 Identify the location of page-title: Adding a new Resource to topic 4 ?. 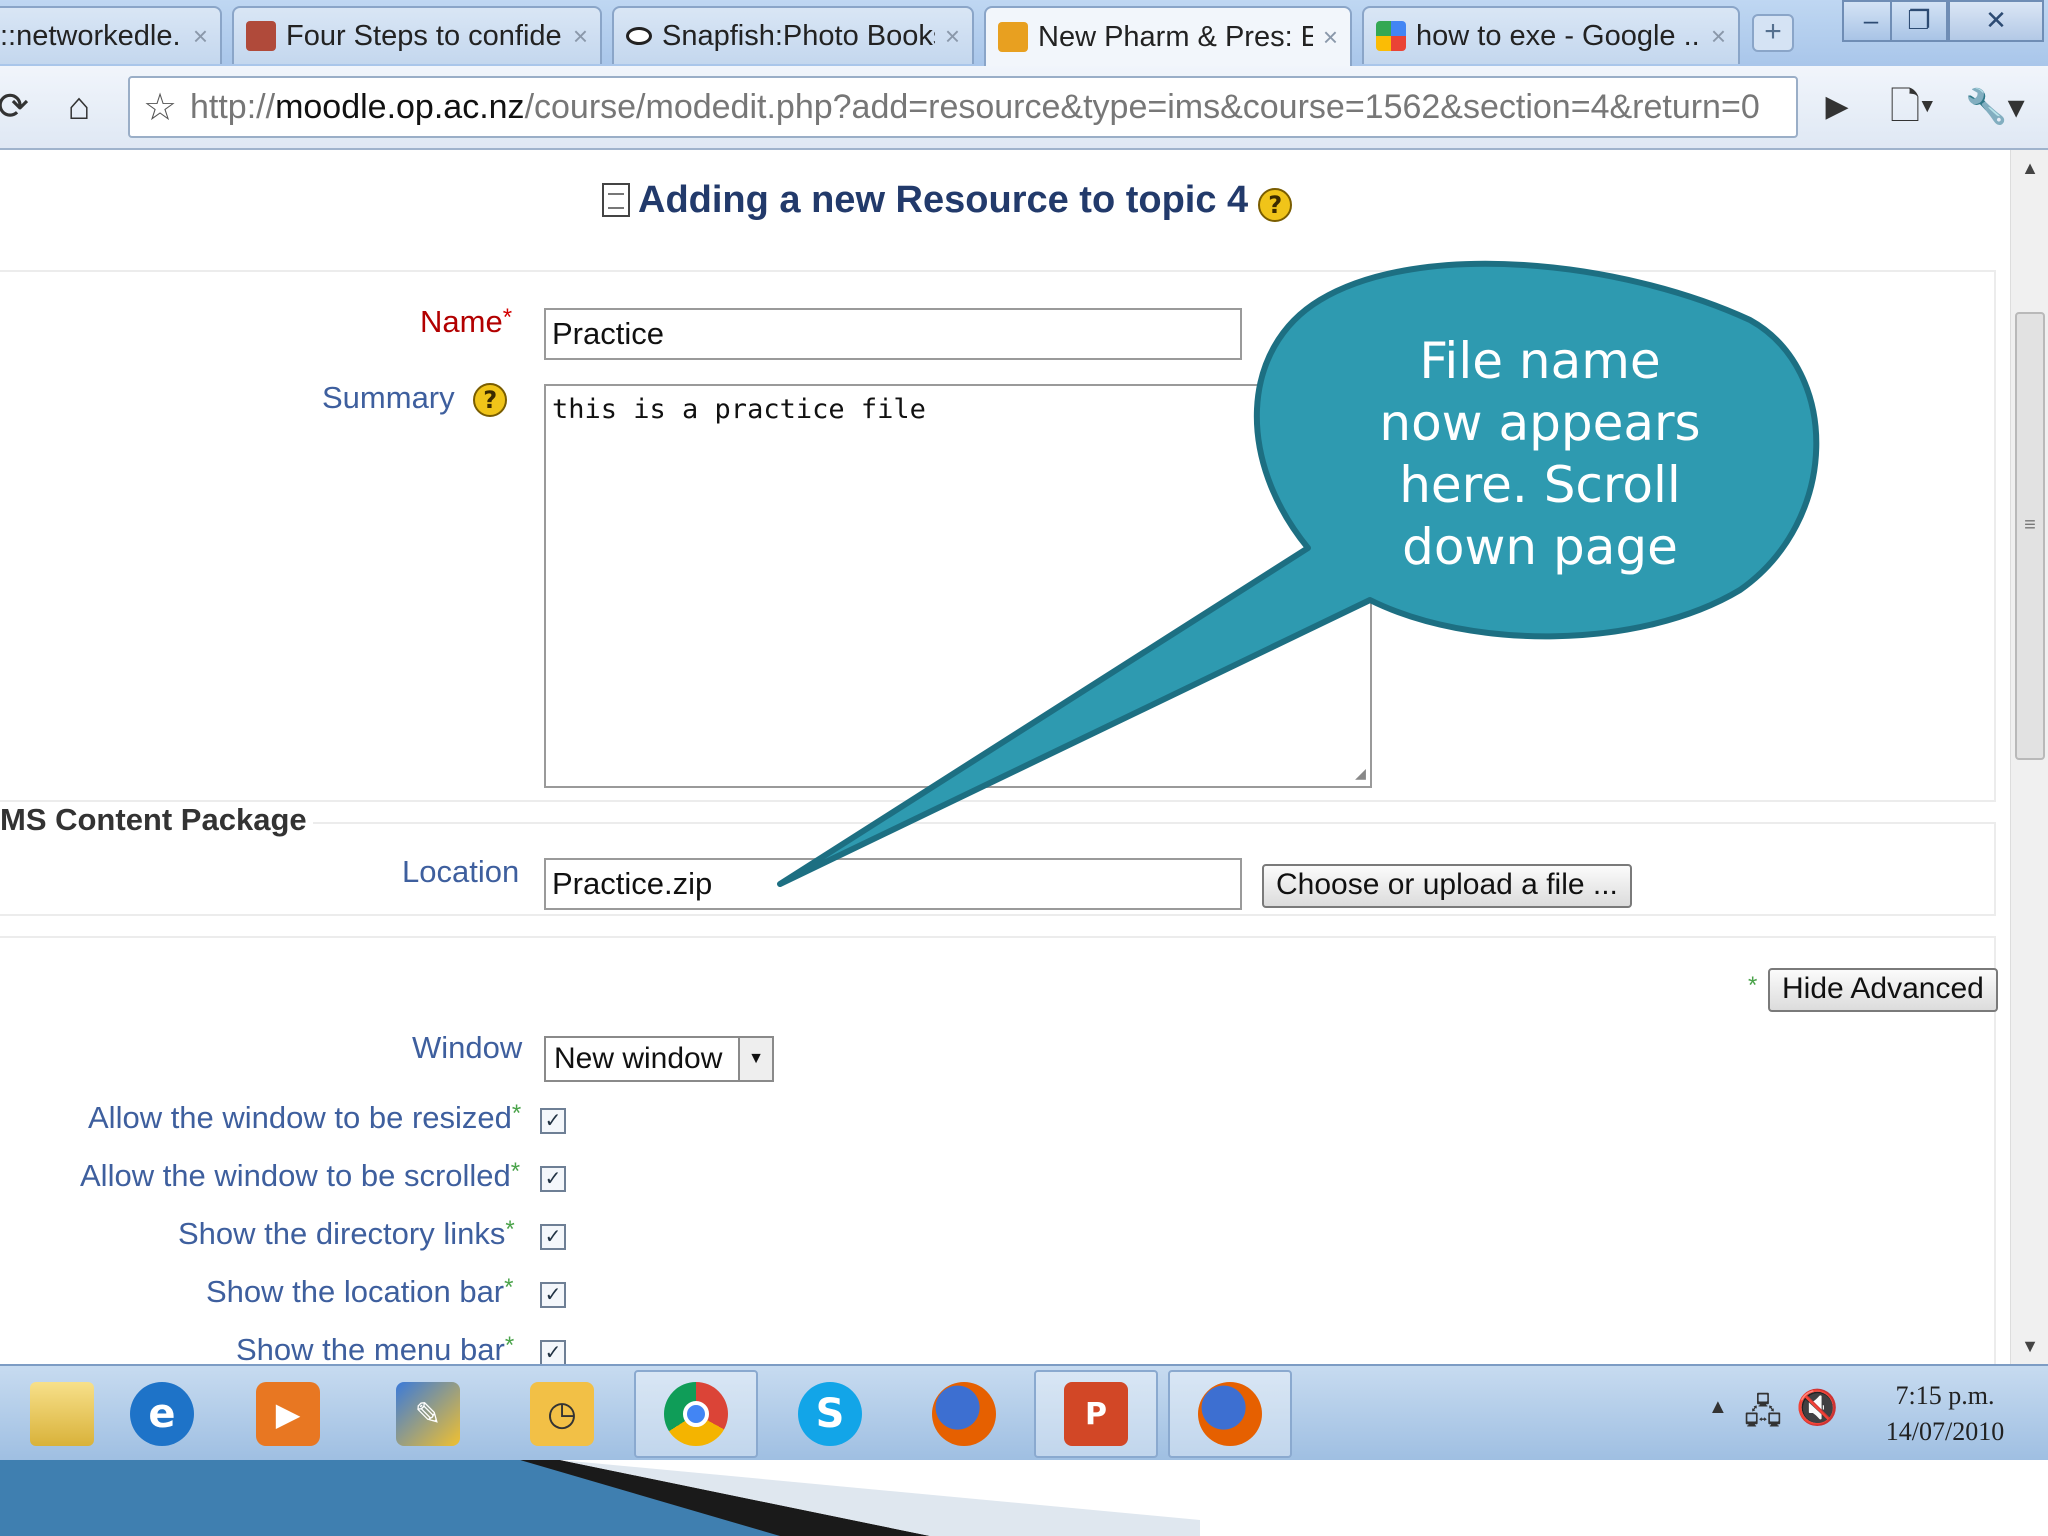
(947, 200).